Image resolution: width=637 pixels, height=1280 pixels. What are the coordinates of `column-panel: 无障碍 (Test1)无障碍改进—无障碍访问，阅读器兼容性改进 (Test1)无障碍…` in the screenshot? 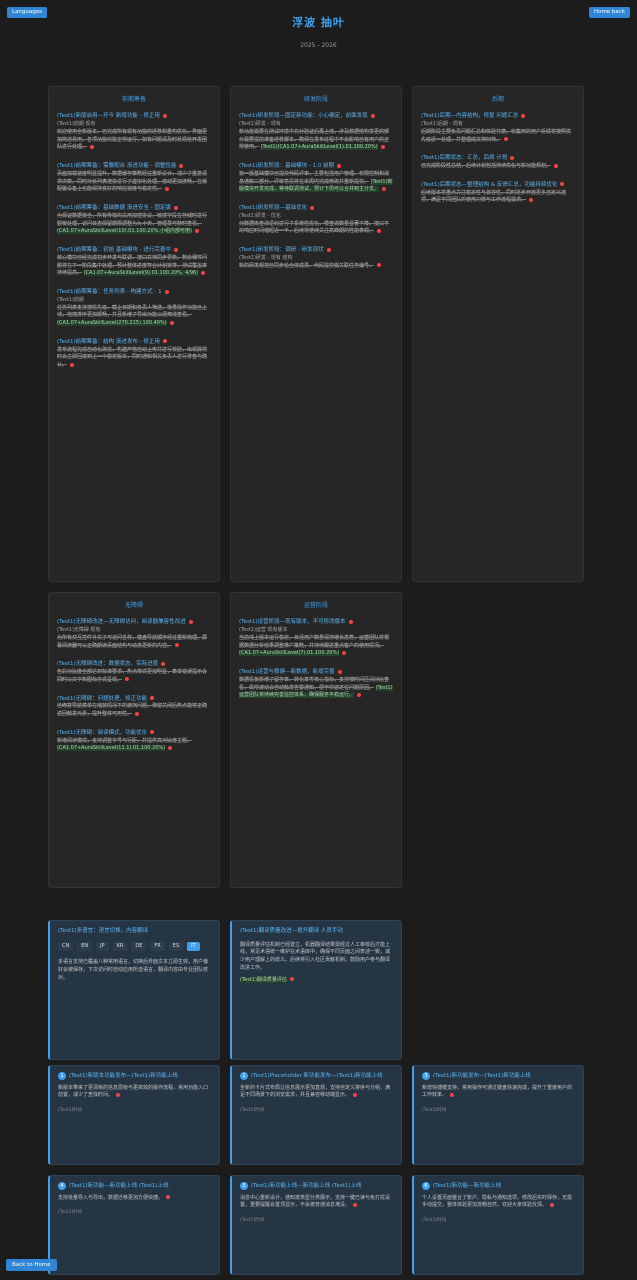 It's located at (134, 740).